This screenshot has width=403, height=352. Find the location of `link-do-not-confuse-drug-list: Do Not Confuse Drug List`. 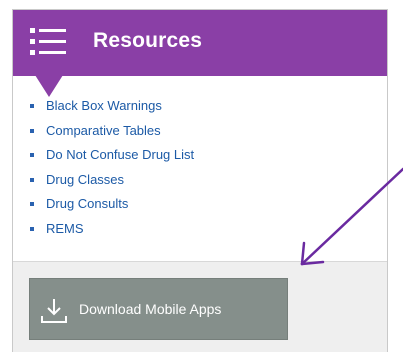

link-do-not-confuse-drug-list: Do Not Confuse Drug List is located at coordinates (103, 159).